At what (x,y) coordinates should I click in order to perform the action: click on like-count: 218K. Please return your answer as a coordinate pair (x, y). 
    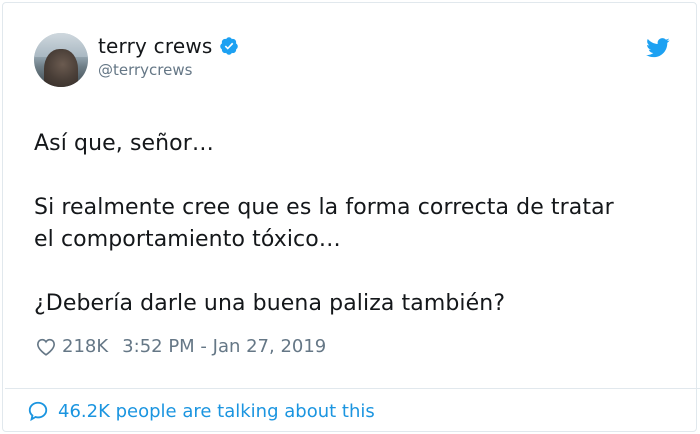
    Looking at the image, I should click on (85, 346).